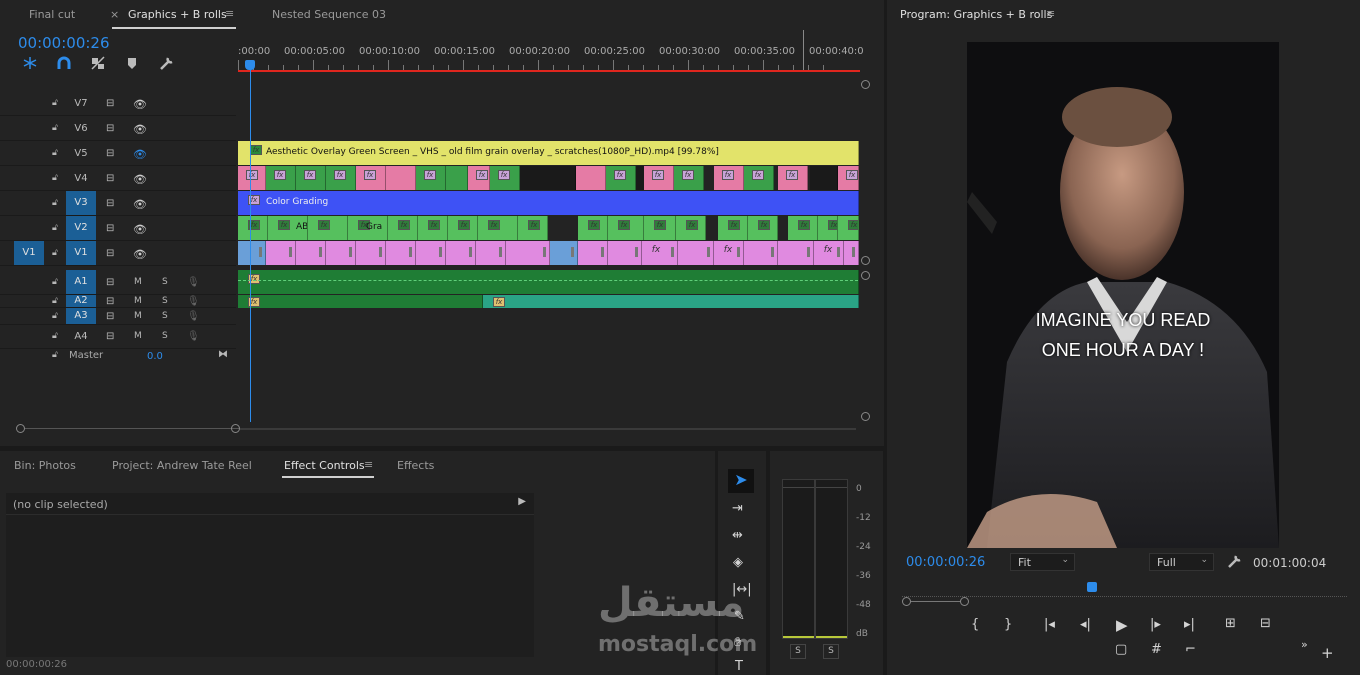 The height and width of the screenshot is (675, 1360). Describe the element at coordinates (1042, 562) in the screenshot. I see `fit-dropdown: Fit ⌄` at that location.